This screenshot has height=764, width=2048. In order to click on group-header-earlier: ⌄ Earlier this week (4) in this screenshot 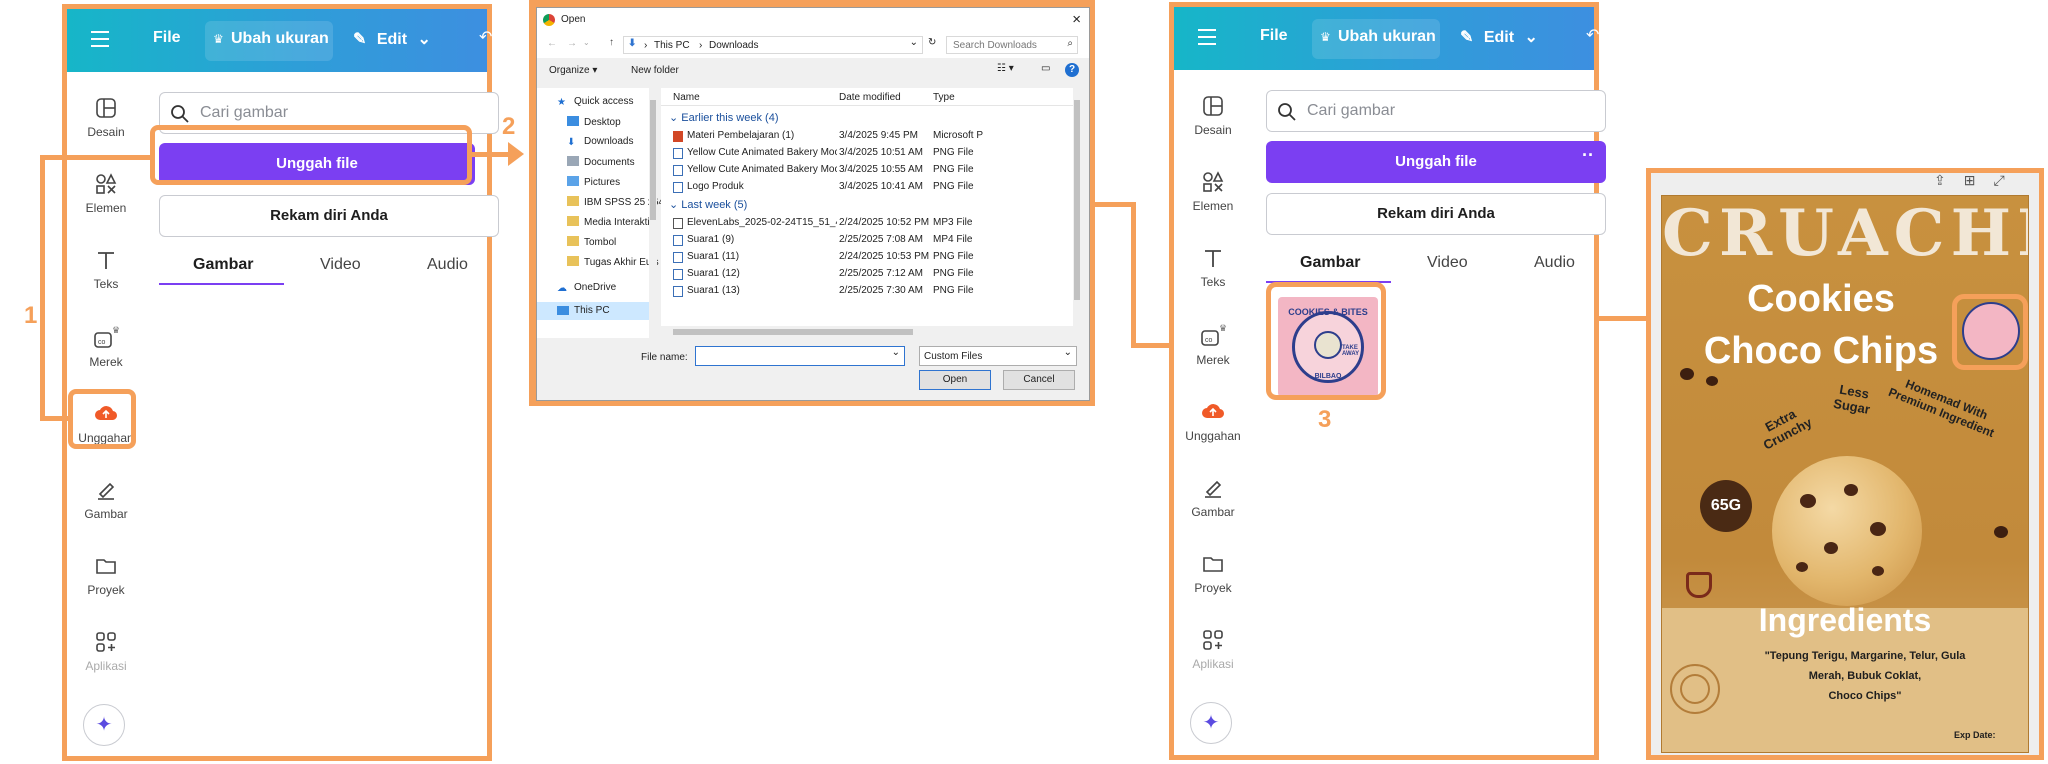, I will do `click(723, 117)`.